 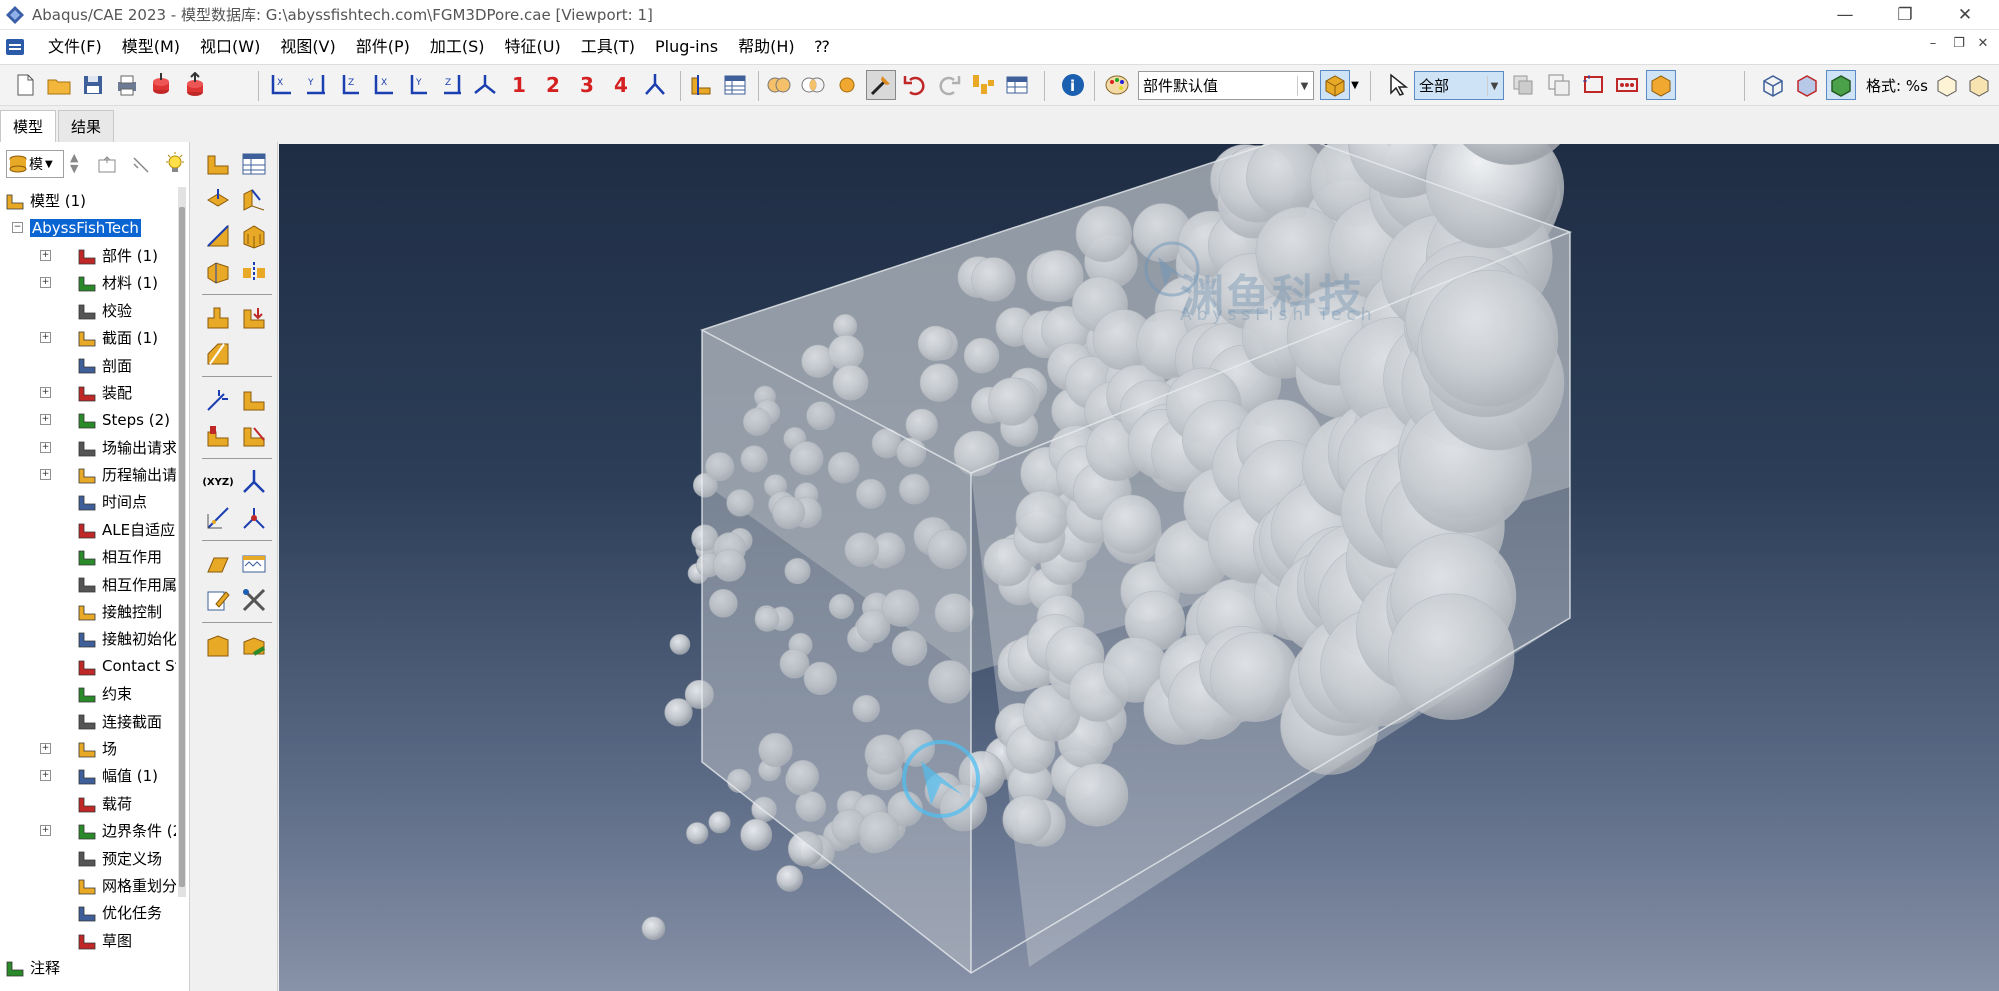 What do you see at coordinates (779, 85) in the screenshot?
I see `boolean-union-icon` at bounding box center [779, 85].